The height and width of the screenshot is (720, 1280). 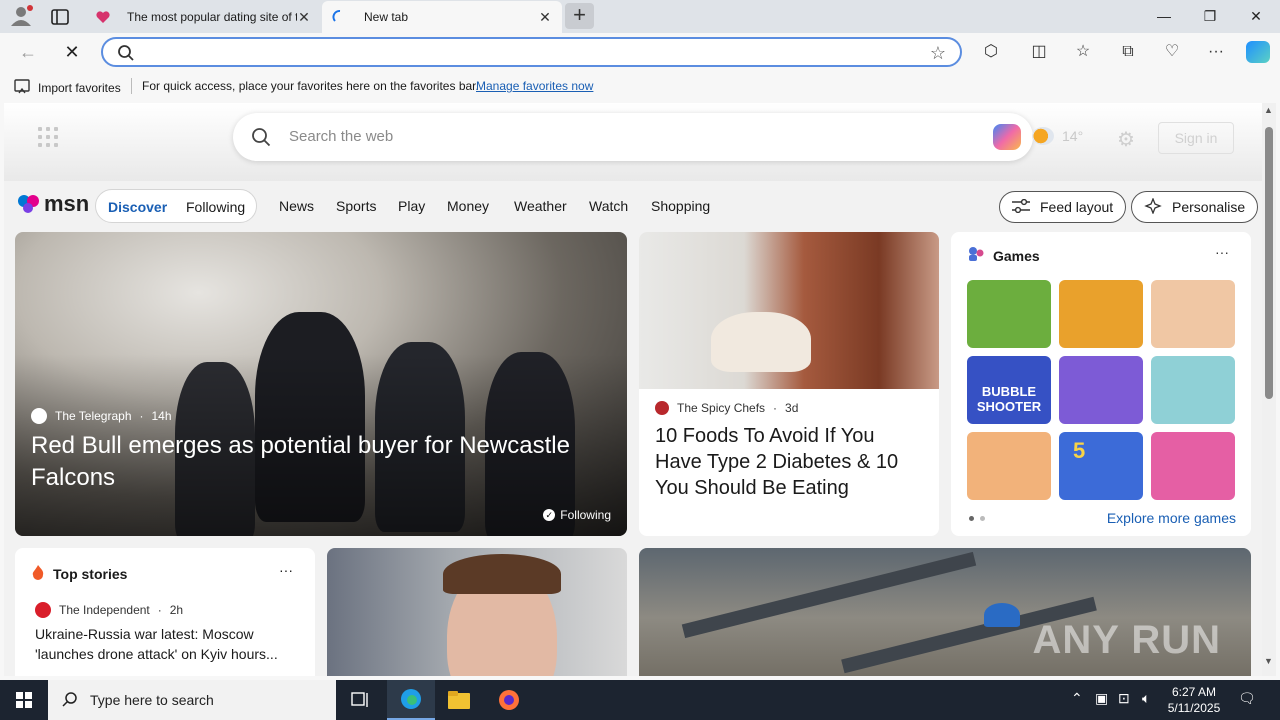 I want to click on personalise-button: Personalise, so click(x=1195, y=207).